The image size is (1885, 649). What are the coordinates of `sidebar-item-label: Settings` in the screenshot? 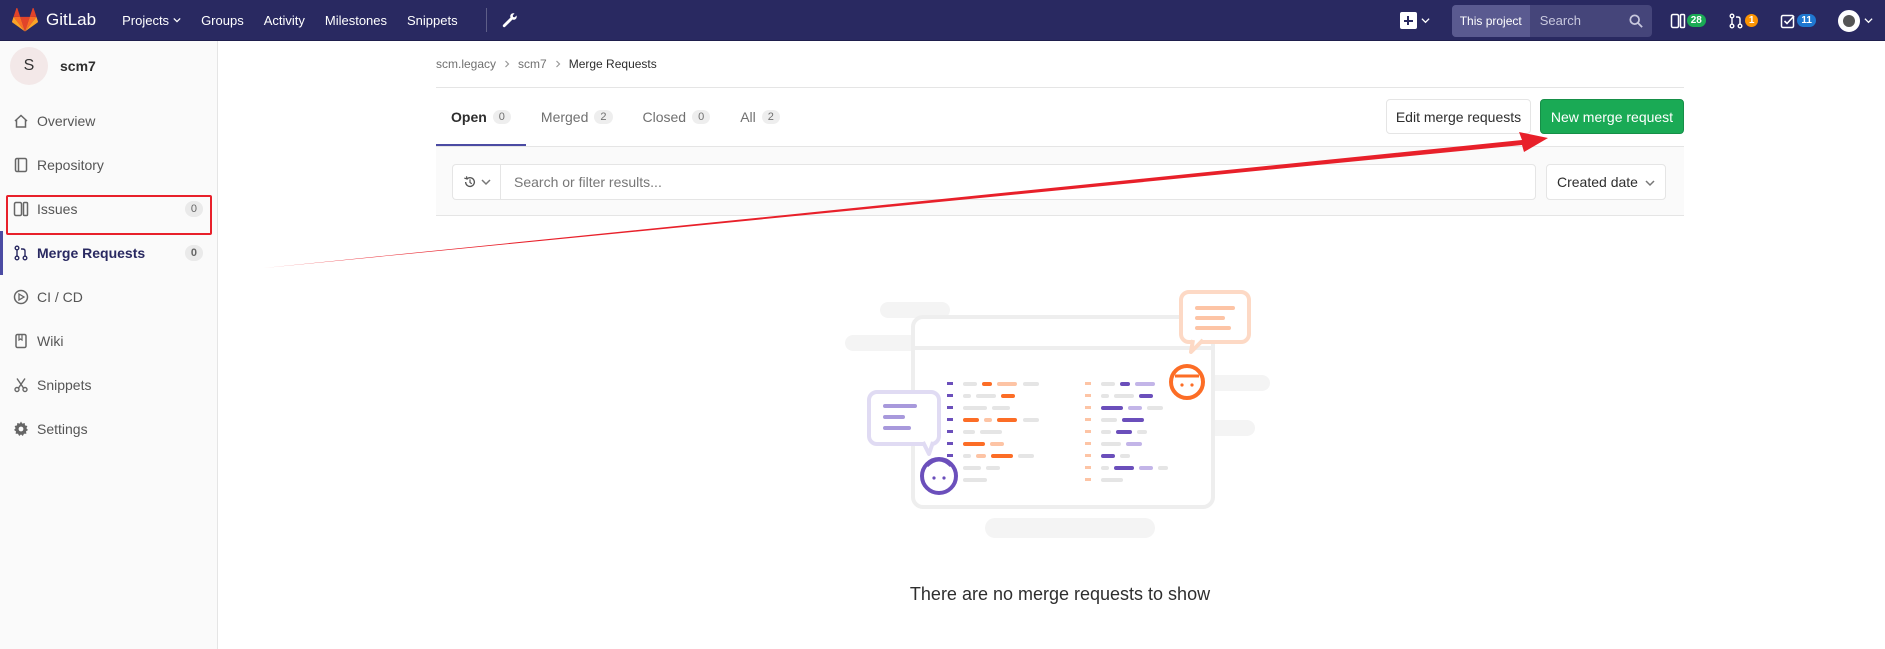 It's located at (62, 429).